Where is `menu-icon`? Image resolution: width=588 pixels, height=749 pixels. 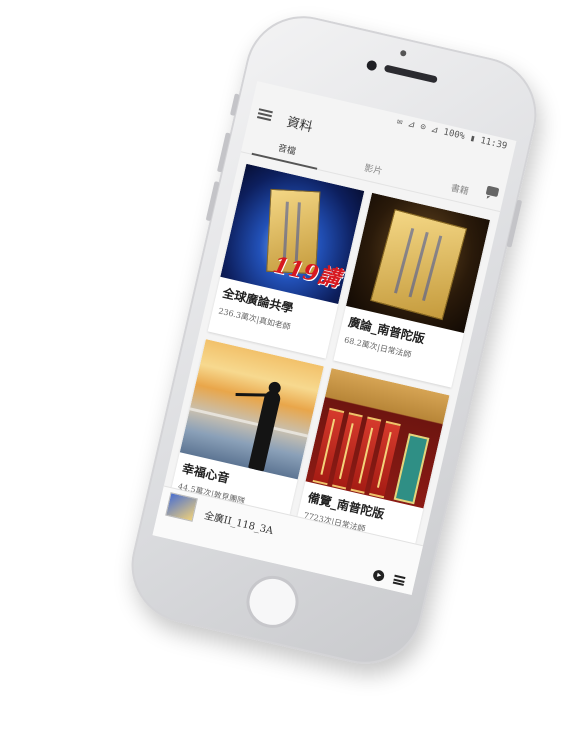
menu-icon is located at coordinates (264, 115).